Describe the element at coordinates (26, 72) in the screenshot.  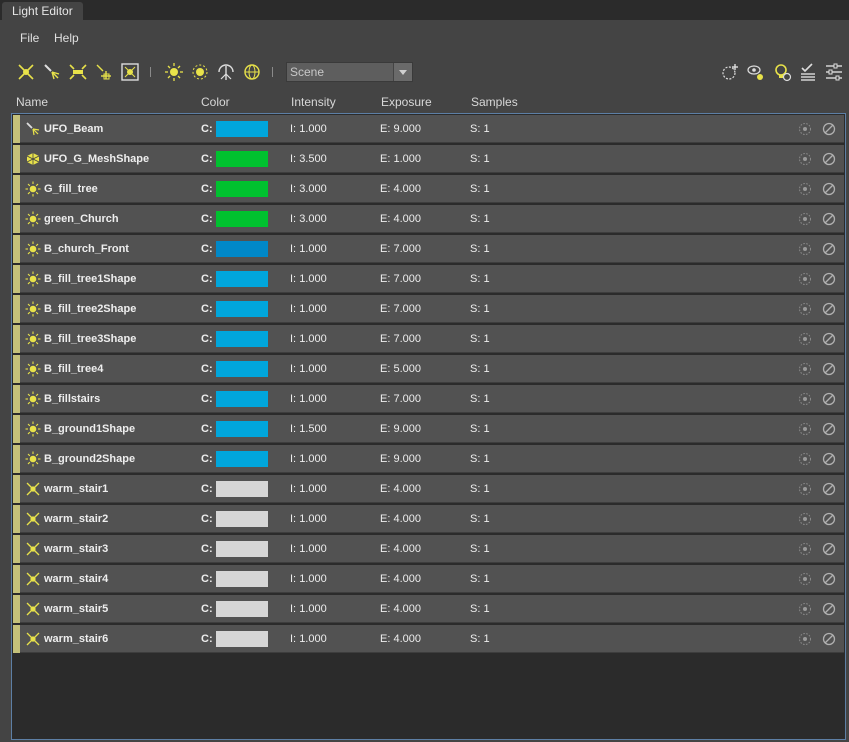
I see `directional-light-icon` at that location.